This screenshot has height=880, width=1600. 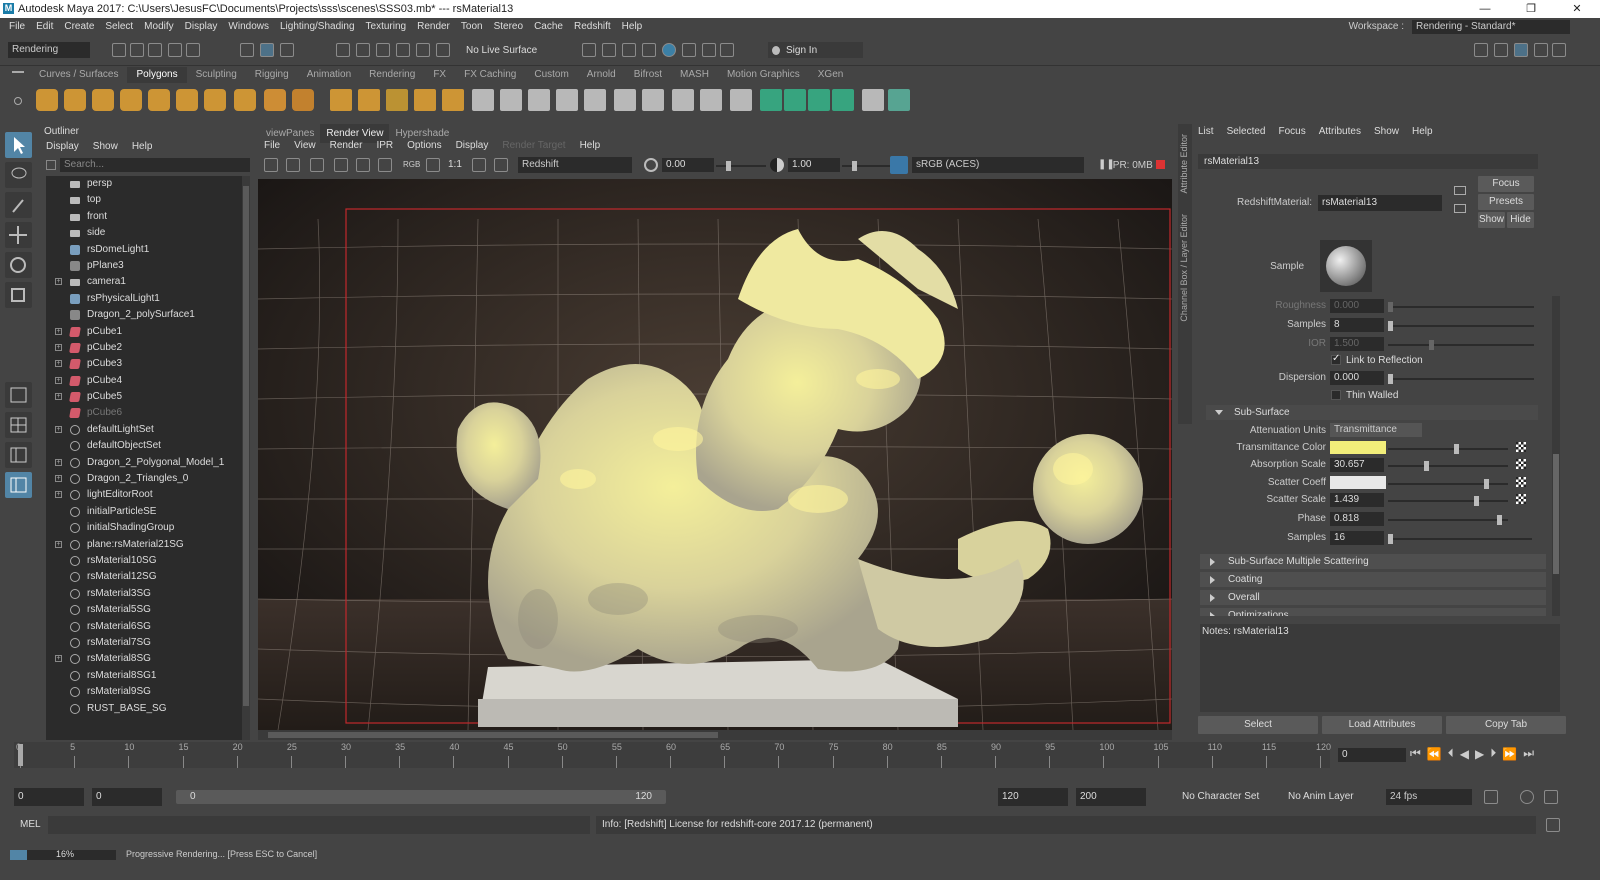 What do you see at coordinates (1460, 208) in the screenshot?
I see `go-to-output-icon` at bounding box center [1460, 208].